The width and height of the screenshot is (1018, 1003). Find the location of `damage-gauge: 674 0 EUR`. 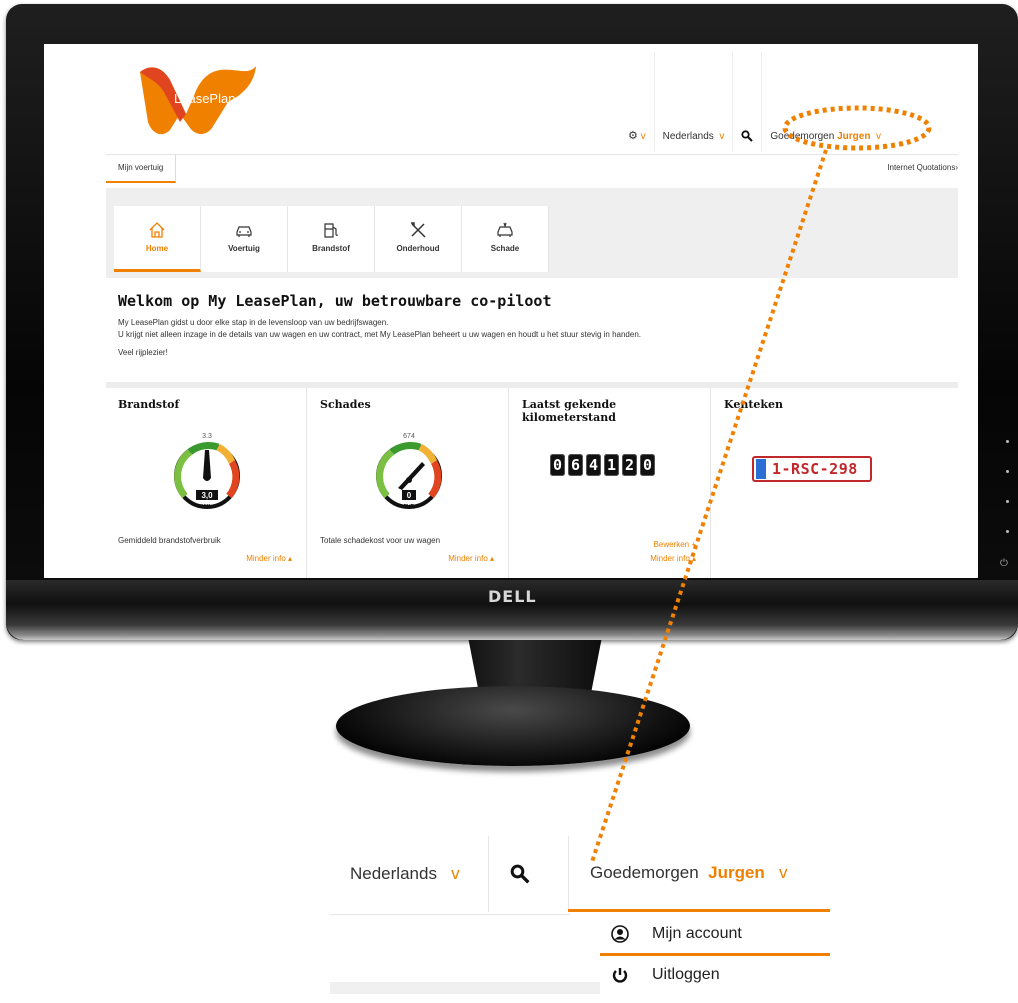

damage-gauge: 674 0 EUR is located at coordinates (409, 471).